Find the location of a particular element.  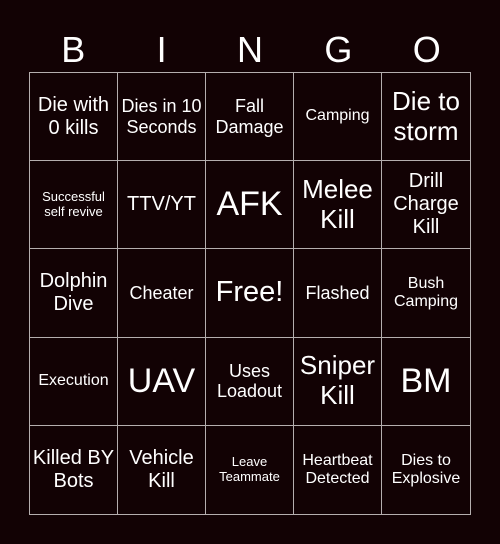

cell-label: Leave Teammate is located at coordinates (249, 468).